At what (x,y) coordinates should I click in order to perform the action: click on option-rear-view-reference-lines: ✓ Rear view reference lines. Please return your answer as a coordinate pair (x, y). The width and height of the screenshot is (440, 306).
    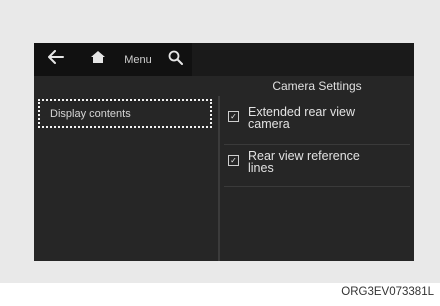
    Looking at the image, I should click on (317, 162).